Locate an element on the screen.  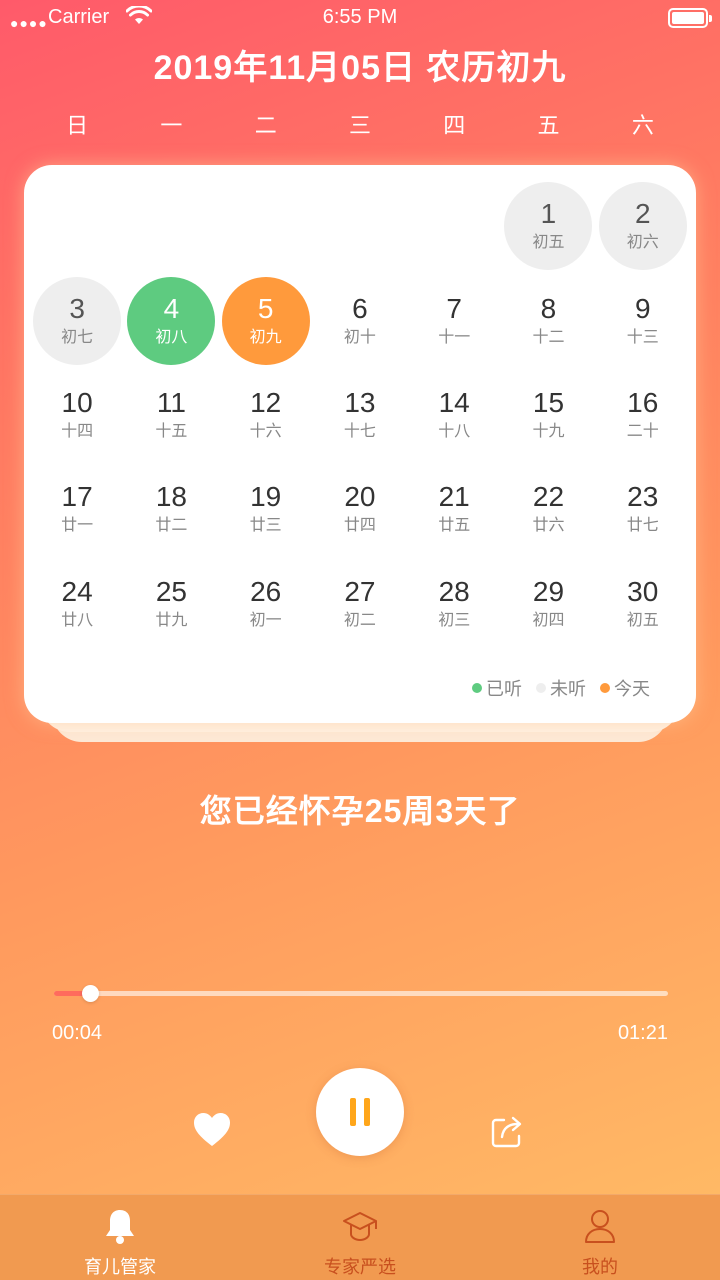
calendar-day: 10 十四 is located at coordinates (77, 415).